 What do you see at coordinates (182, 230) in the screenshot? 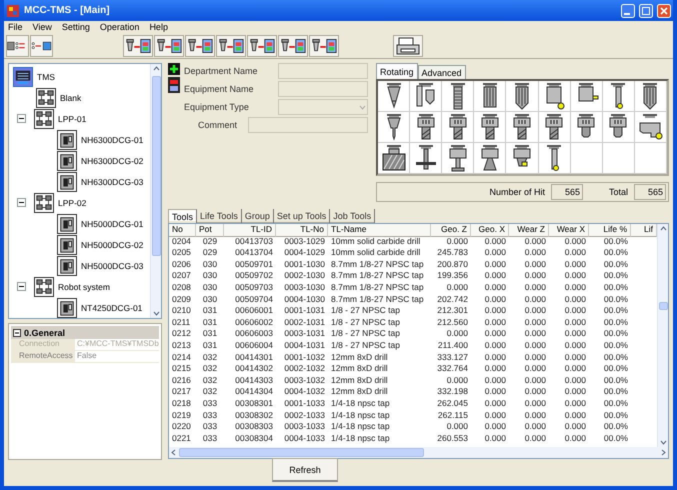
I see `column-header: No` at bounding box center [182, 230].